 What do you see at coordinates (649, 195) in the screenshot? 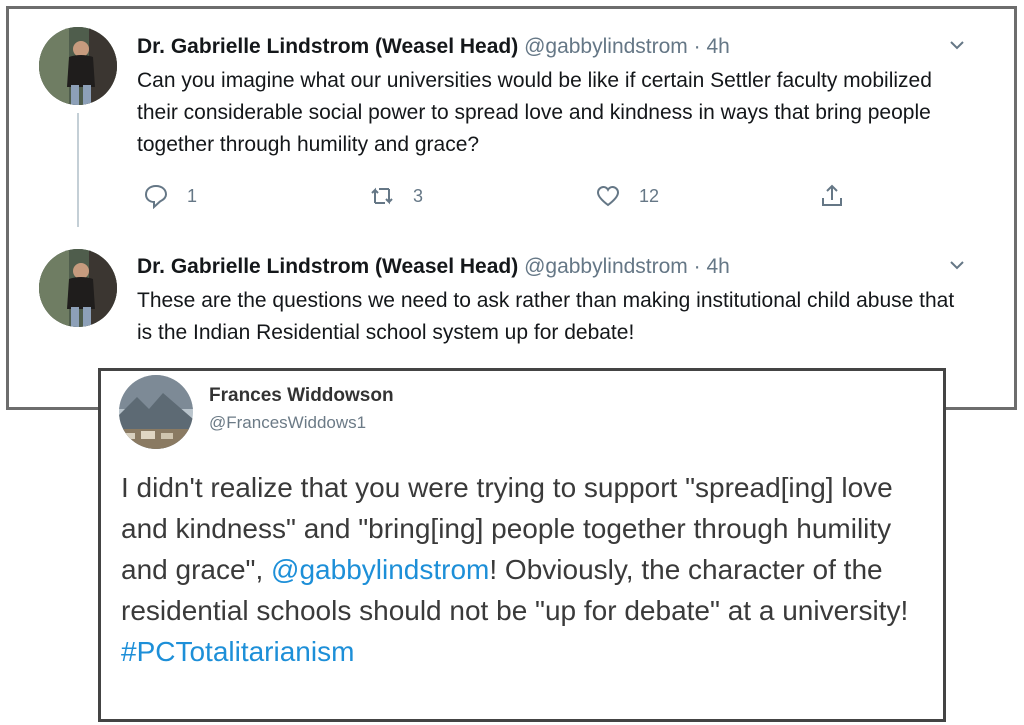
I see `like-count: 12` at bounding box center [649, 195].